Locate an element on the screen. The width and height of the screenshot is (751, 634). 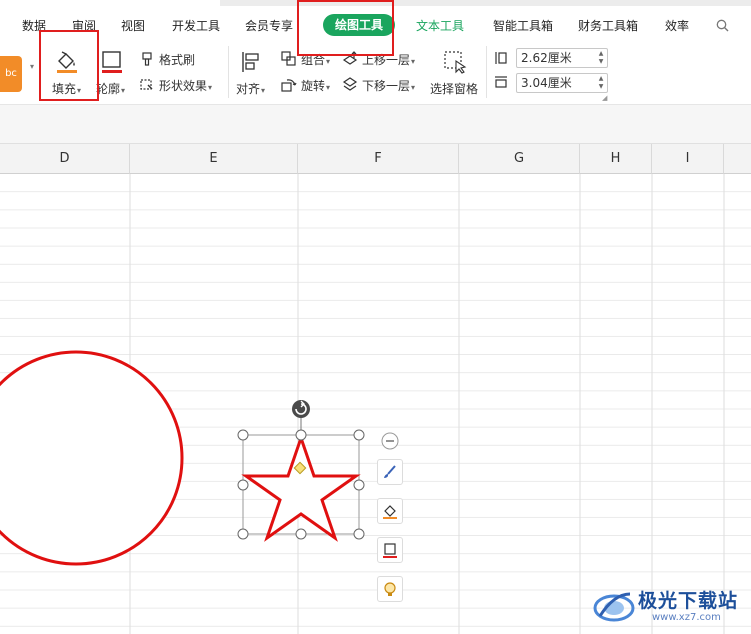
column-header-i: I is located at coordinates (688, 159).